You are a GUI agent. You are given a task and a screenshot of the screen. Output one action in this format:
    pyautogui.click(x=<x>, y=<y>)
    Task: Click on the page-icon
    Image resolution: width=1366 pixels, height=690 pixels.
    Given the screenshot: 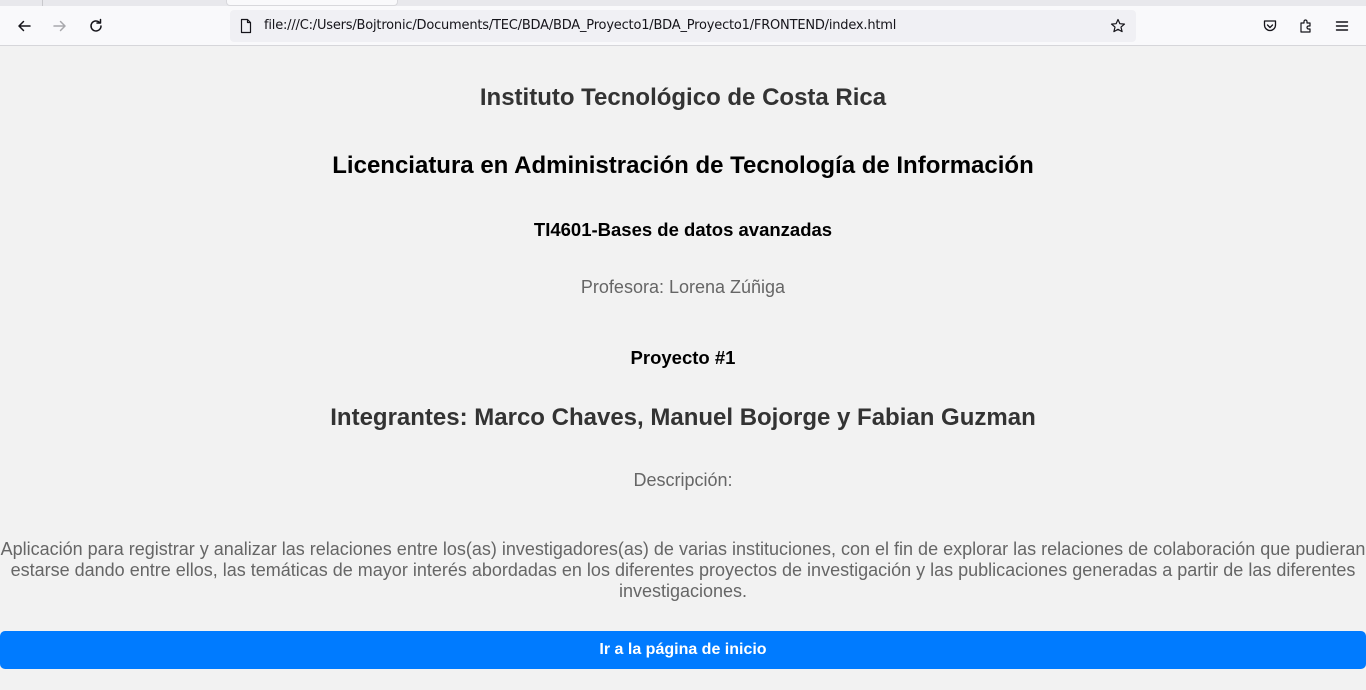 What is the action you would take?
    pyautogui.click(x=246, y=26)
    